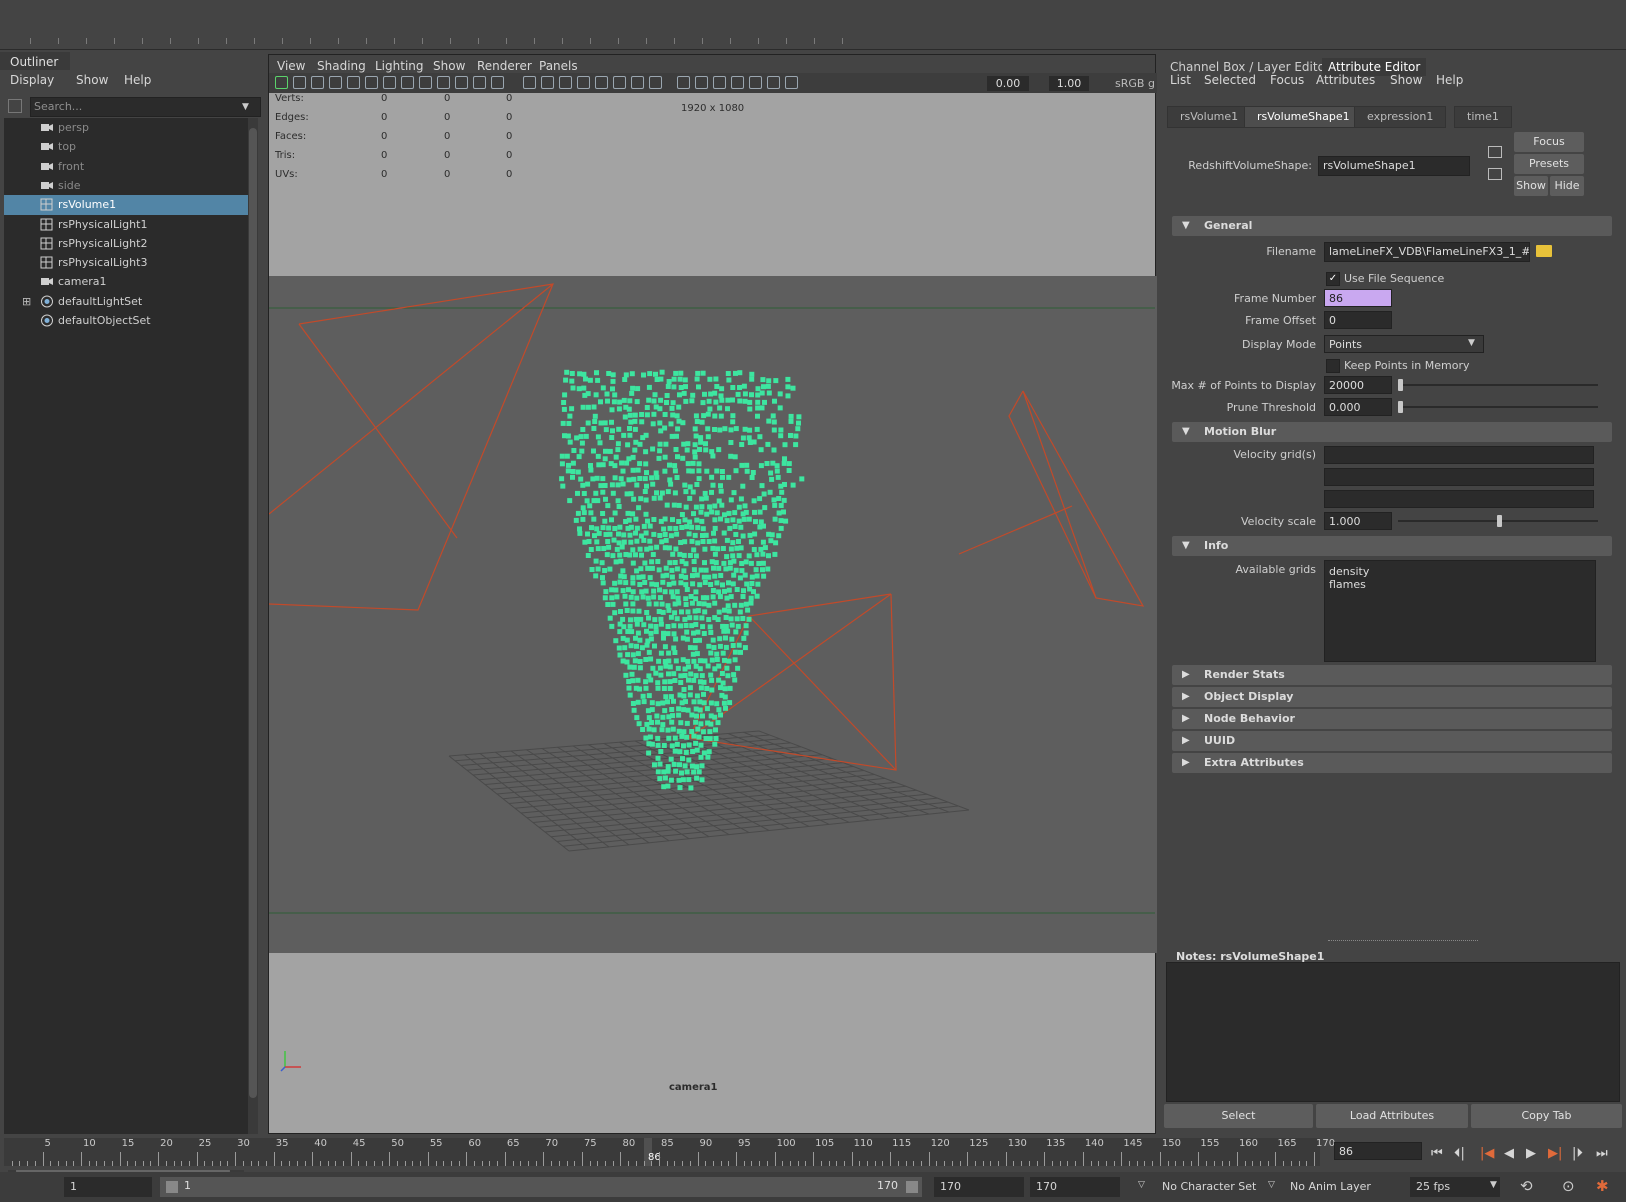 Image resolution: width=1626 pixels, height=1202 pixels. I want to click on section-extra-attributes: ▶ Extra Attributes, so click(1392, 763).